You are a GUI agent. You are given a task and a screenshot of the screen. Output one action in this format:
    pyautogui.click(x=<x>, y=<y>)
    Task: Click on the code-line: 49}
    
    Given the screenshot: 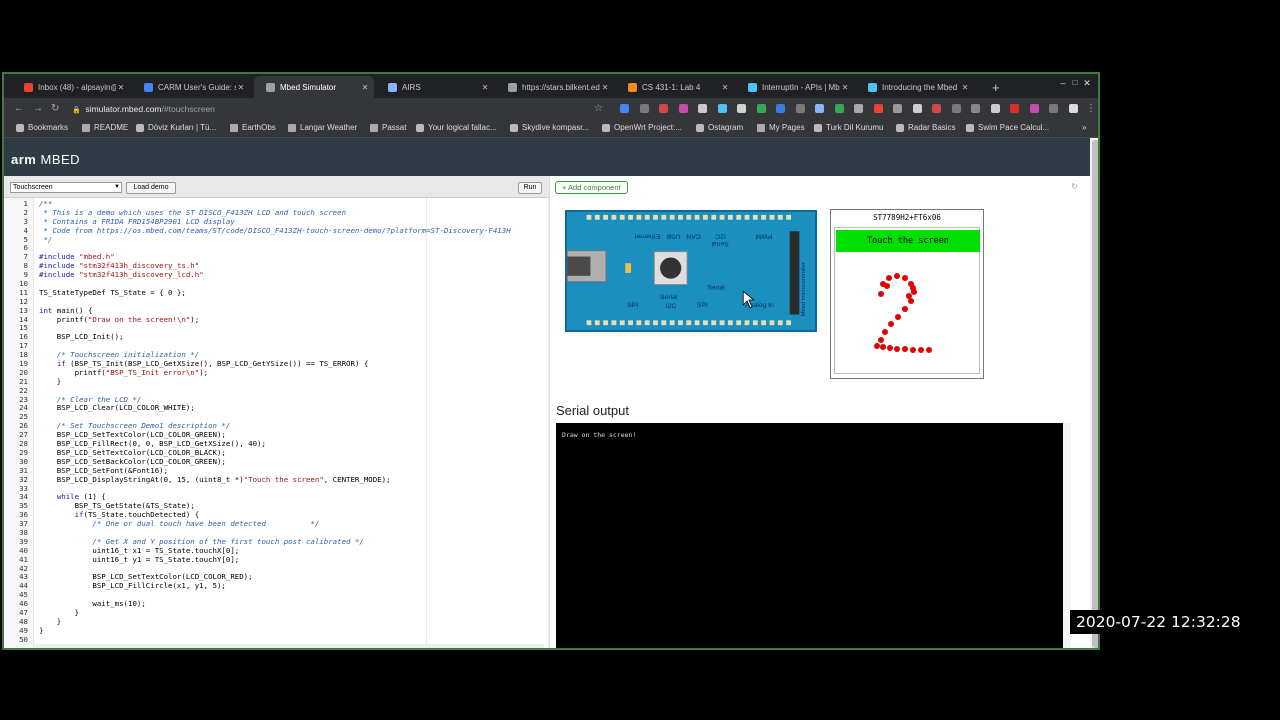 What is the action you would take?
    pyautogui.click(x=274, y=631)
    